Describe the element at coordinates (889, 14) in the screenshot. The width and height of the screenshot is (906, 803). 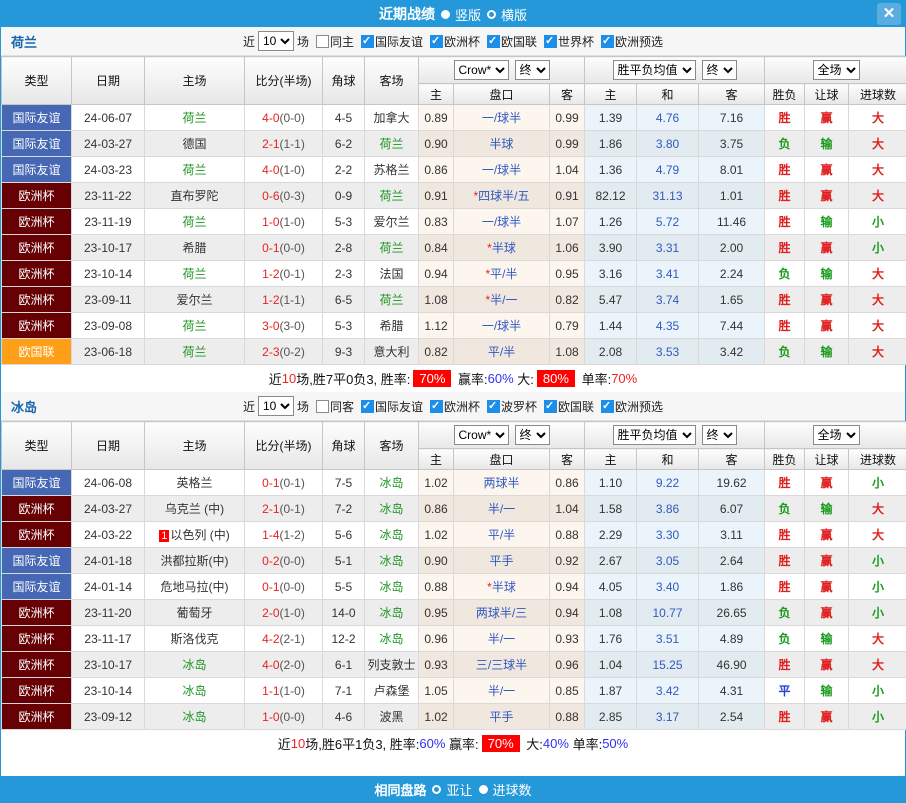
I see `close-icon: ✕` at that location.